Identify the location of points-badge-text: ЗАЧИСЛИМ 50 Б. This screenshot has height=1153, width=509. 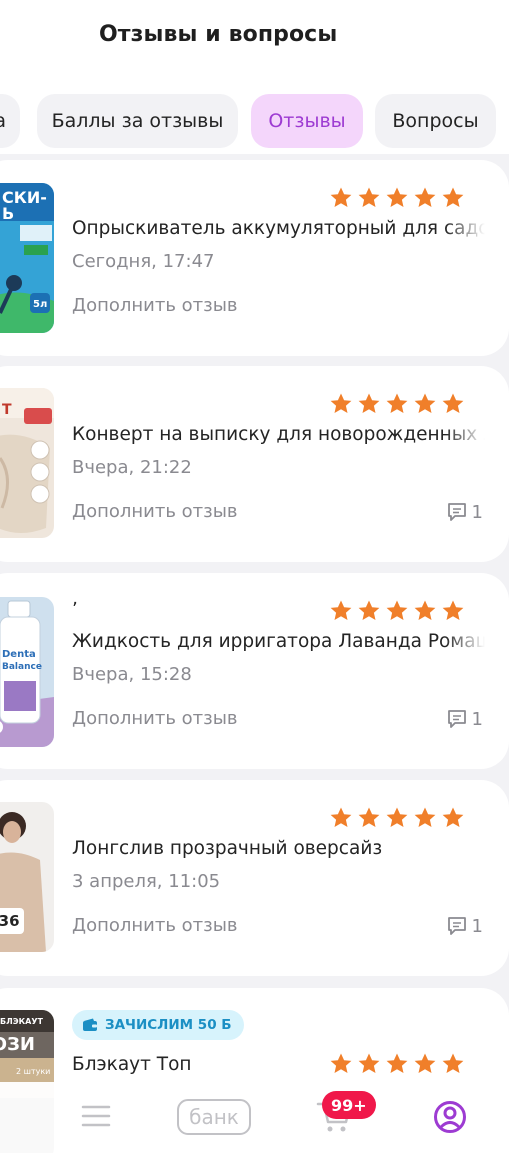
(168, 1025).